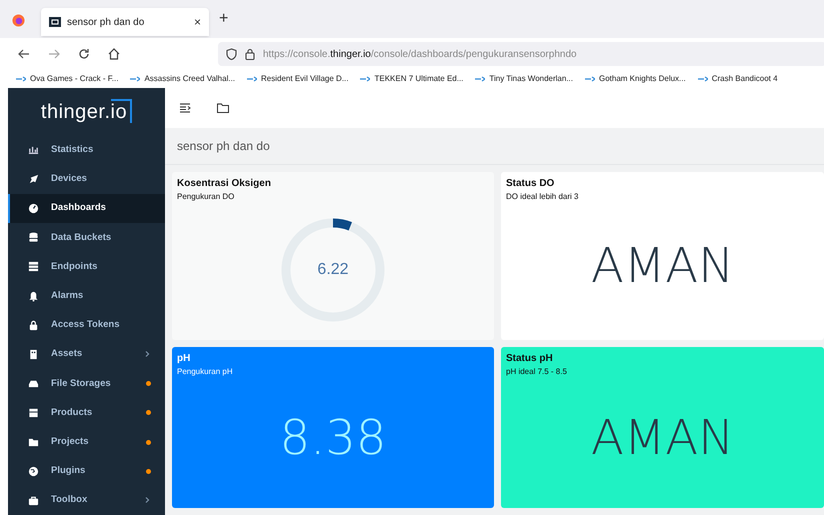 This screenshot has height=515, width=824. What do you see at coordinates (86, 355) in the screenshot?
I see `sidebar-item: Assets` at bounding box center [86, 355].